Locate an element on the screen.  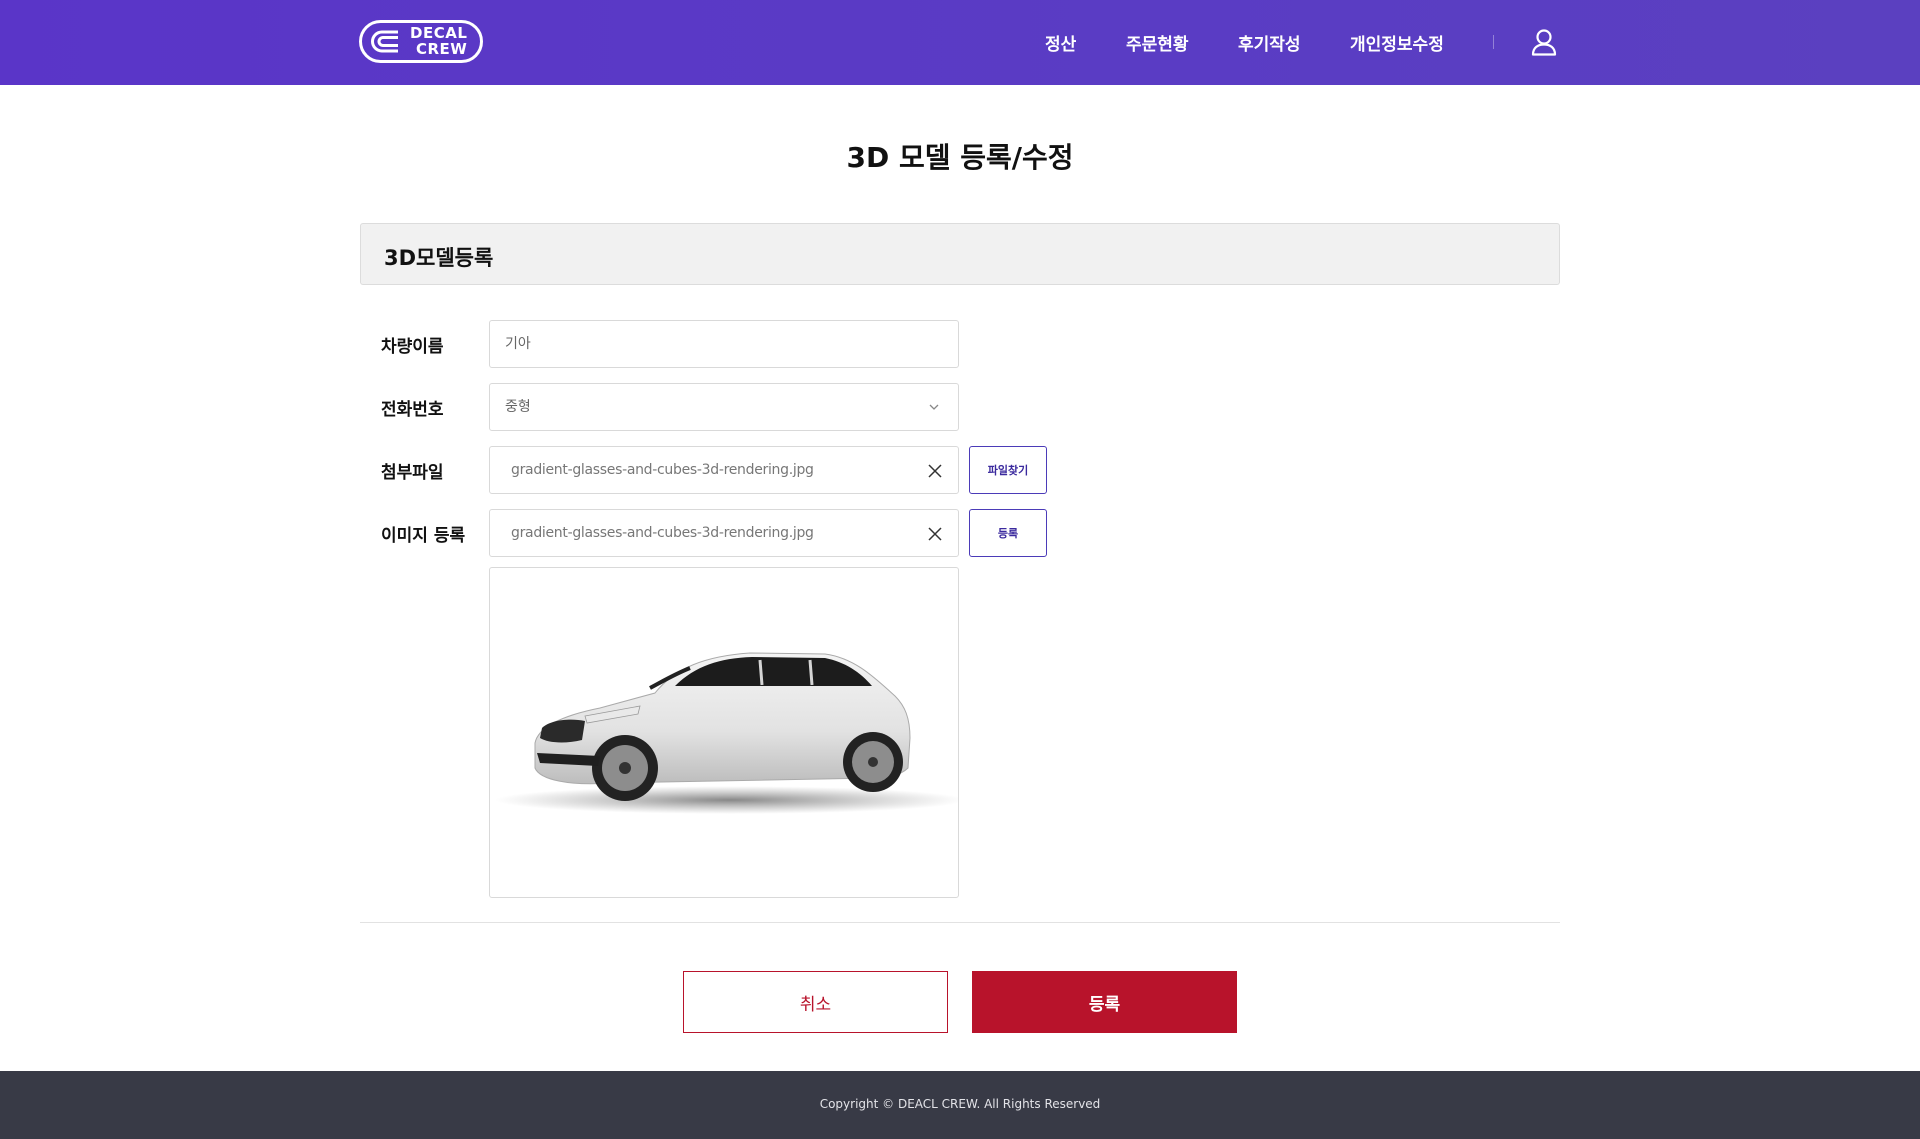
logo-c-mark-icon is located at coordinates (384, 41).